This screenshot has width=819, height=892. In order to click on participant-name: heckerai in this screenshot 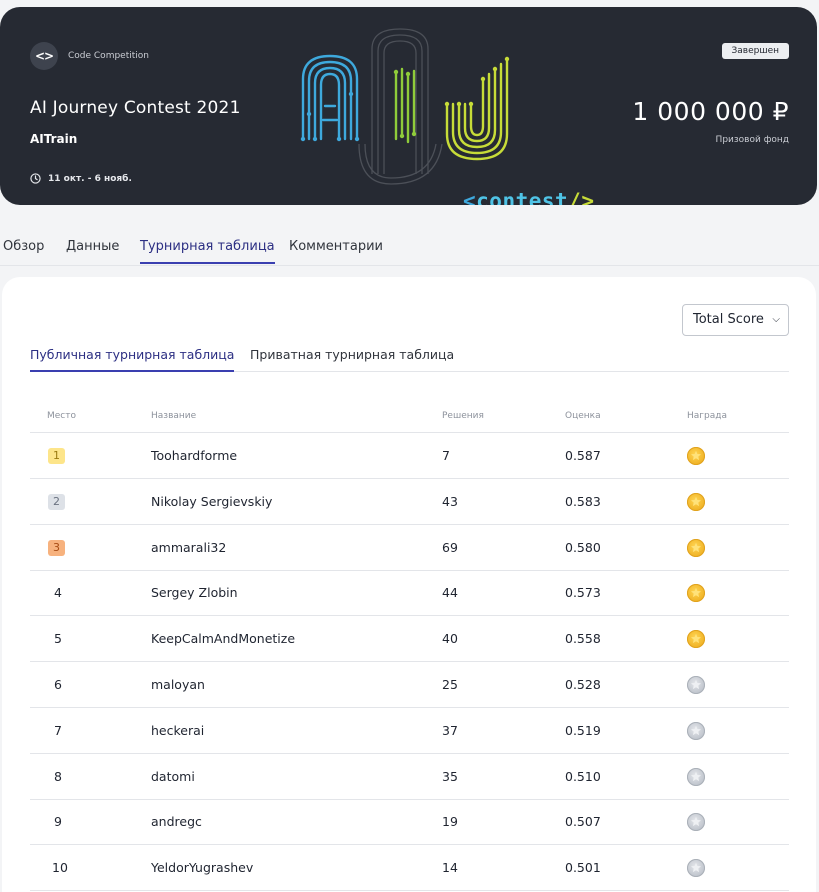, I will do `click(177, 730)`.